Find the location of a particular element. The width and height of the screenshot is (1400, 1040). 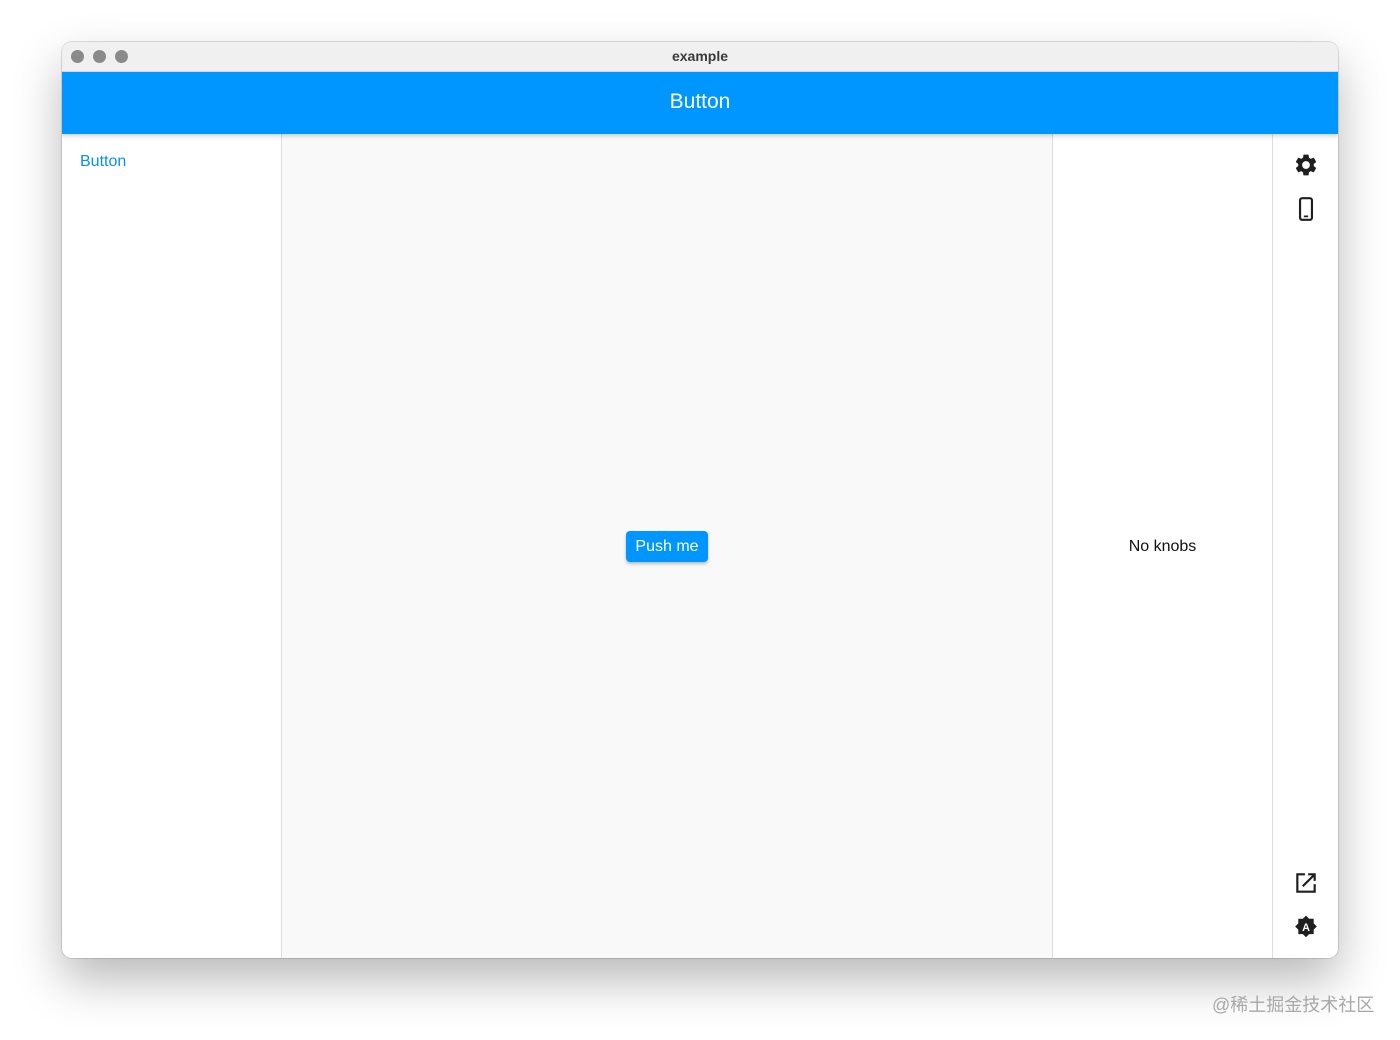

window-title: example is located at coordinates (700, 56).